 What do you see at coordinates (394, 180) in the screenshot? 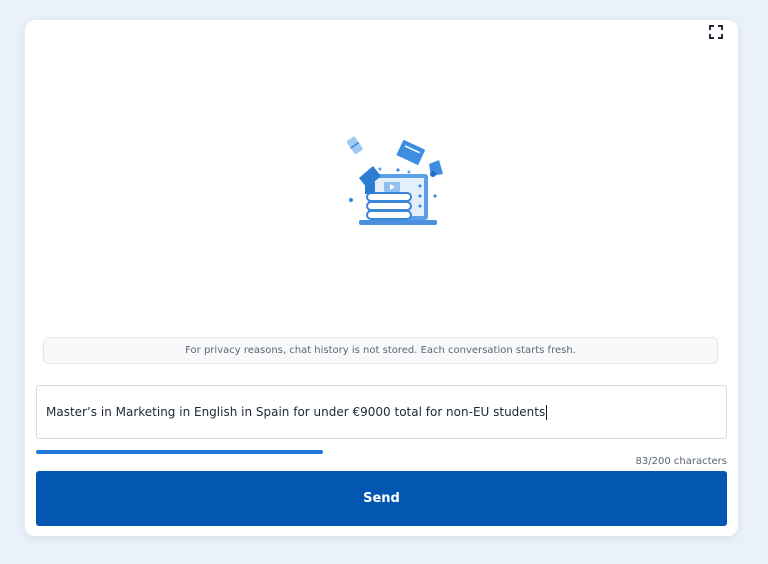
I see `education-laptop-illustration` at bounding box center [394, 180].